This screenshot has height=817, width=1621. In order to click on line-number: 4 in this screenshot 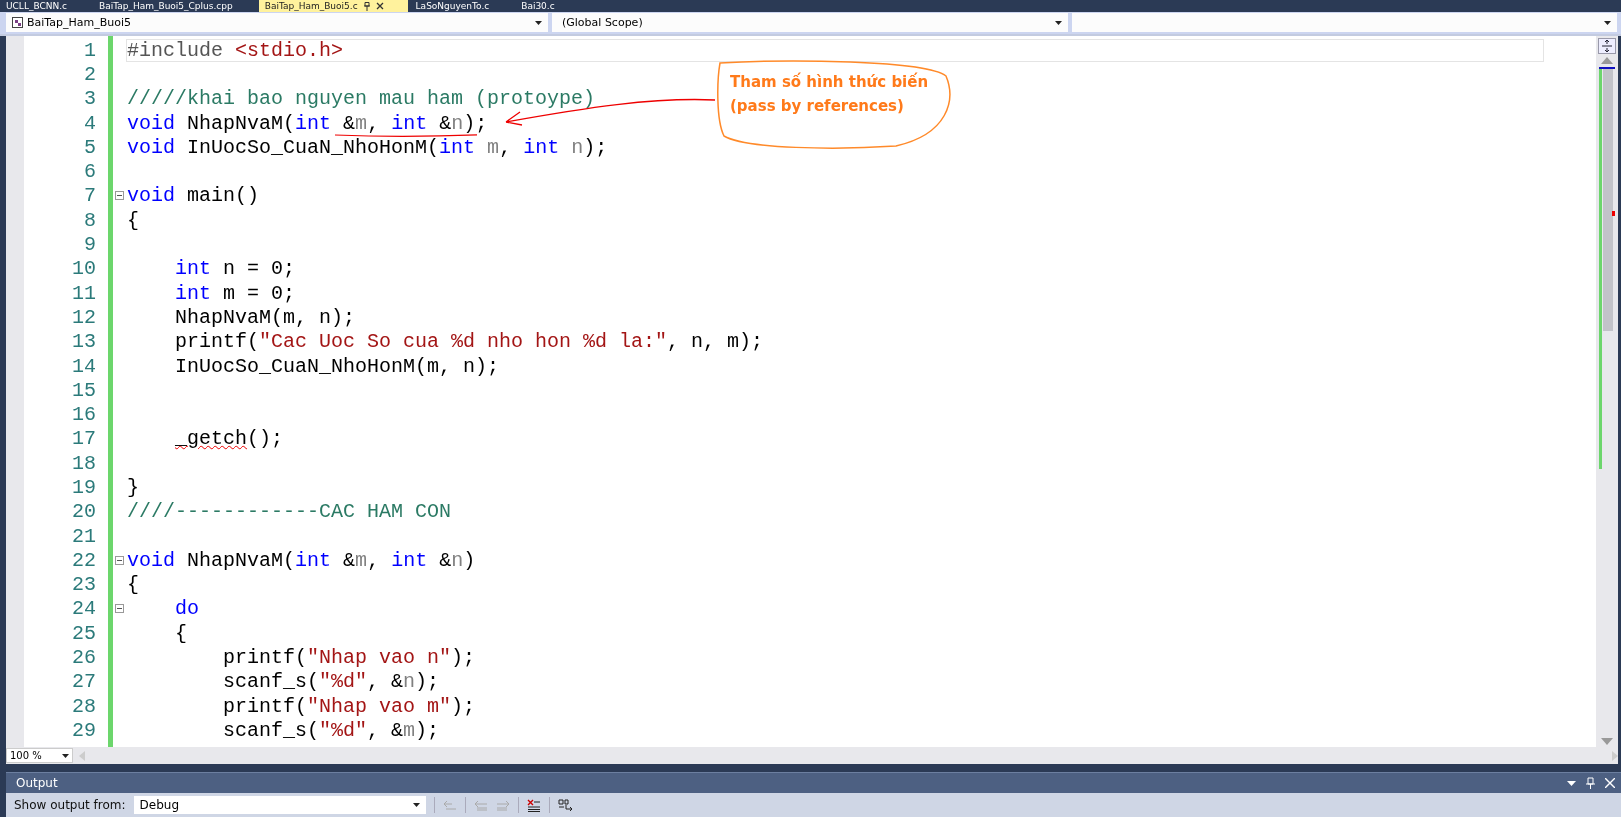, I will do `click(89, 123)`.